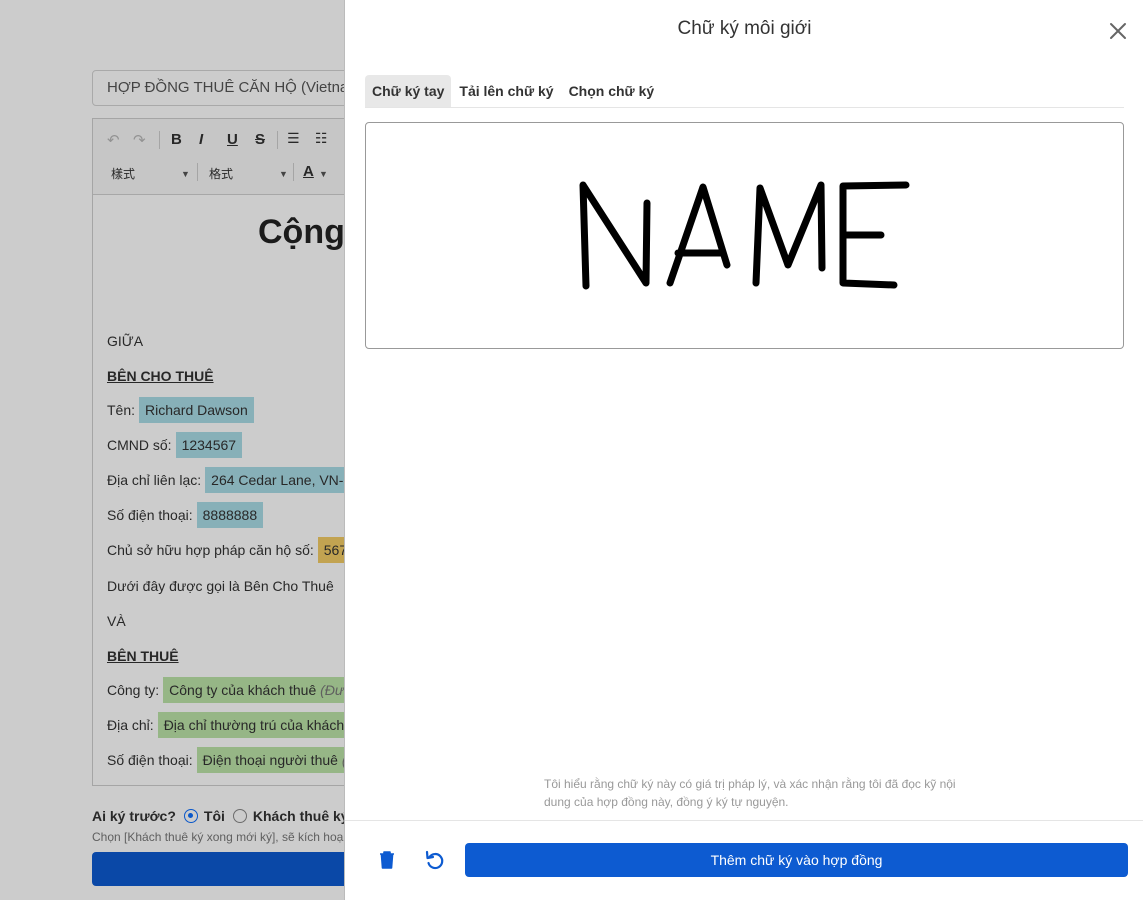  What do you see at coordinates (744, 820) in the screenshot?
I see `modal-footer-divider` at bounding box center [744, 820].